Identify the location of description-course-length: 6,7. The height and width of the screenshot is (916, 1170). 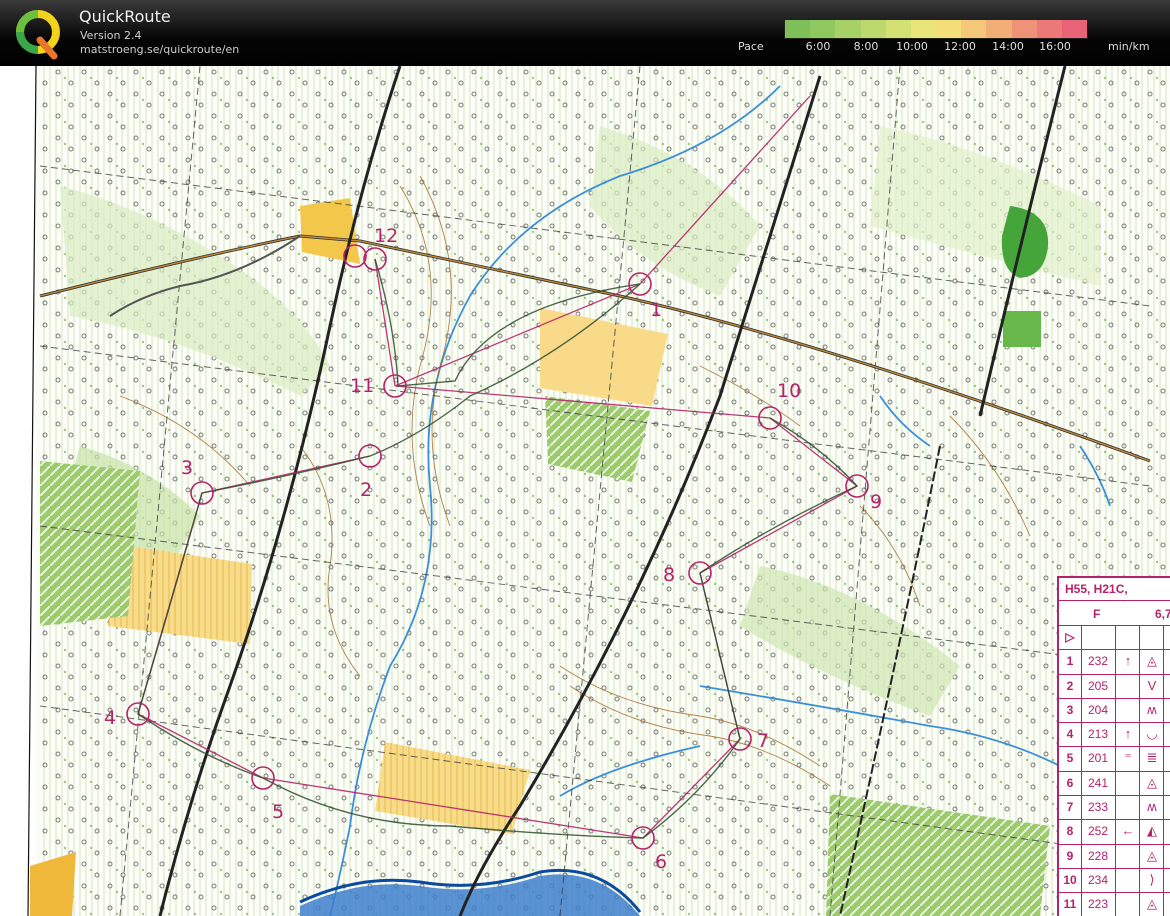
(1162, 614).